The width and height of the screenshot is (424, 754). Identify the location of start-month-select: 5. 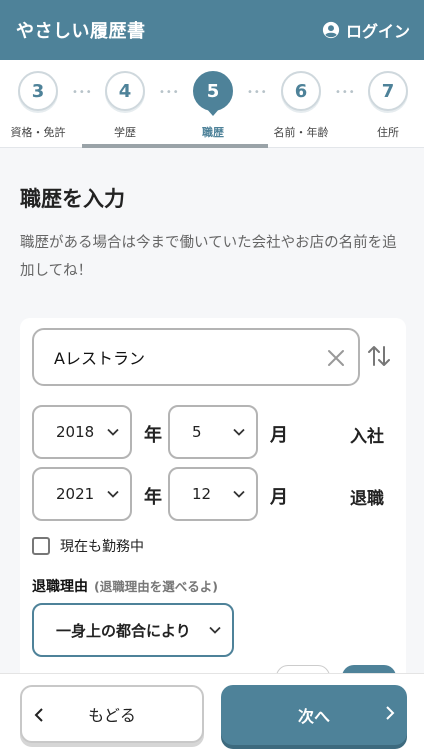
(213, 432).